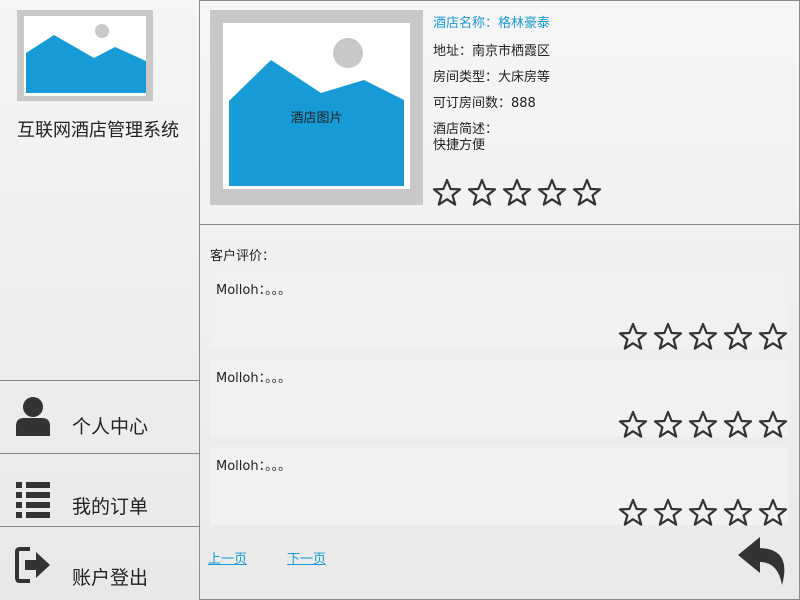 The width and height of the screenshot is (800, 600). What do you see at coordinates (764, 561) in the screenshot?
I see `back-arrow-icon` at bounding box center [764, 561].